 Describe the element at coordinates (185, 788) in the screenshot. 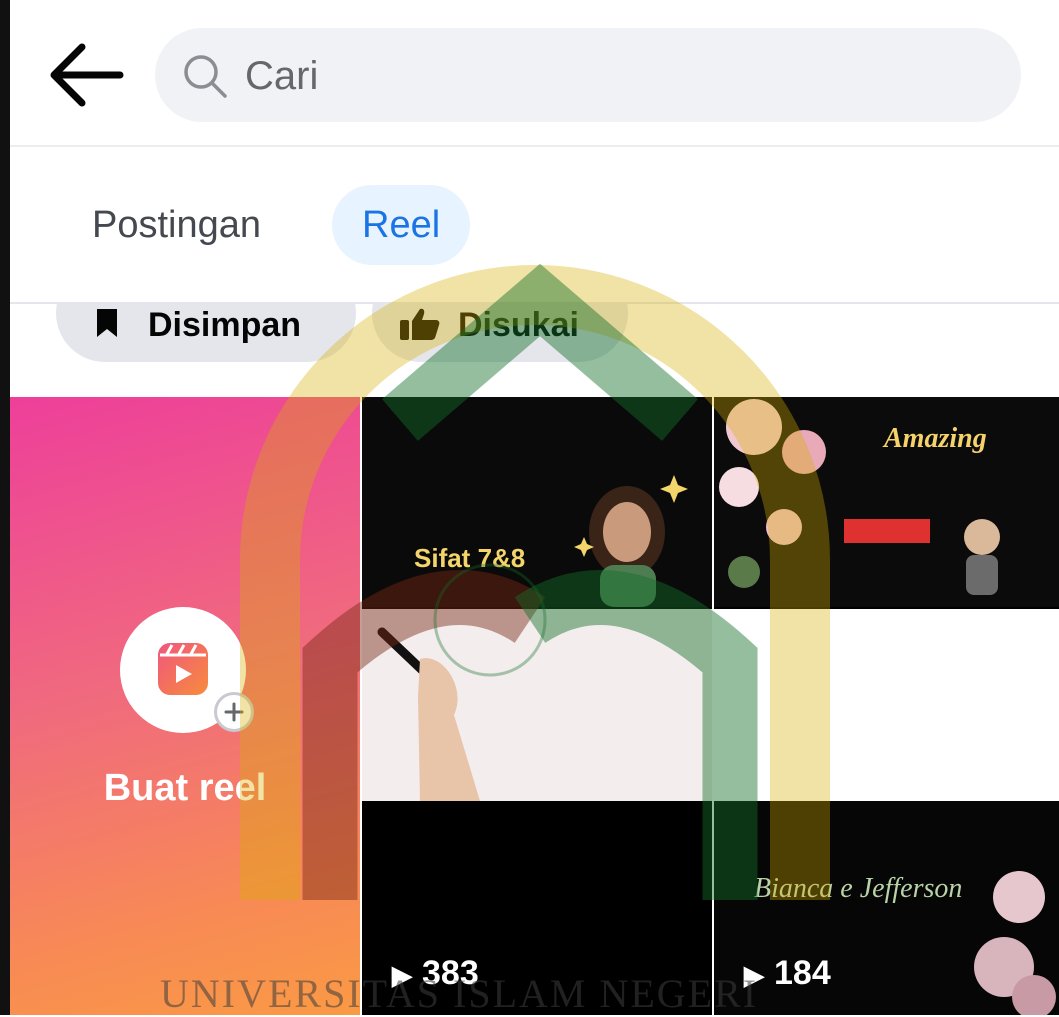

I see `create-reel-label: Buat reel` at that location.